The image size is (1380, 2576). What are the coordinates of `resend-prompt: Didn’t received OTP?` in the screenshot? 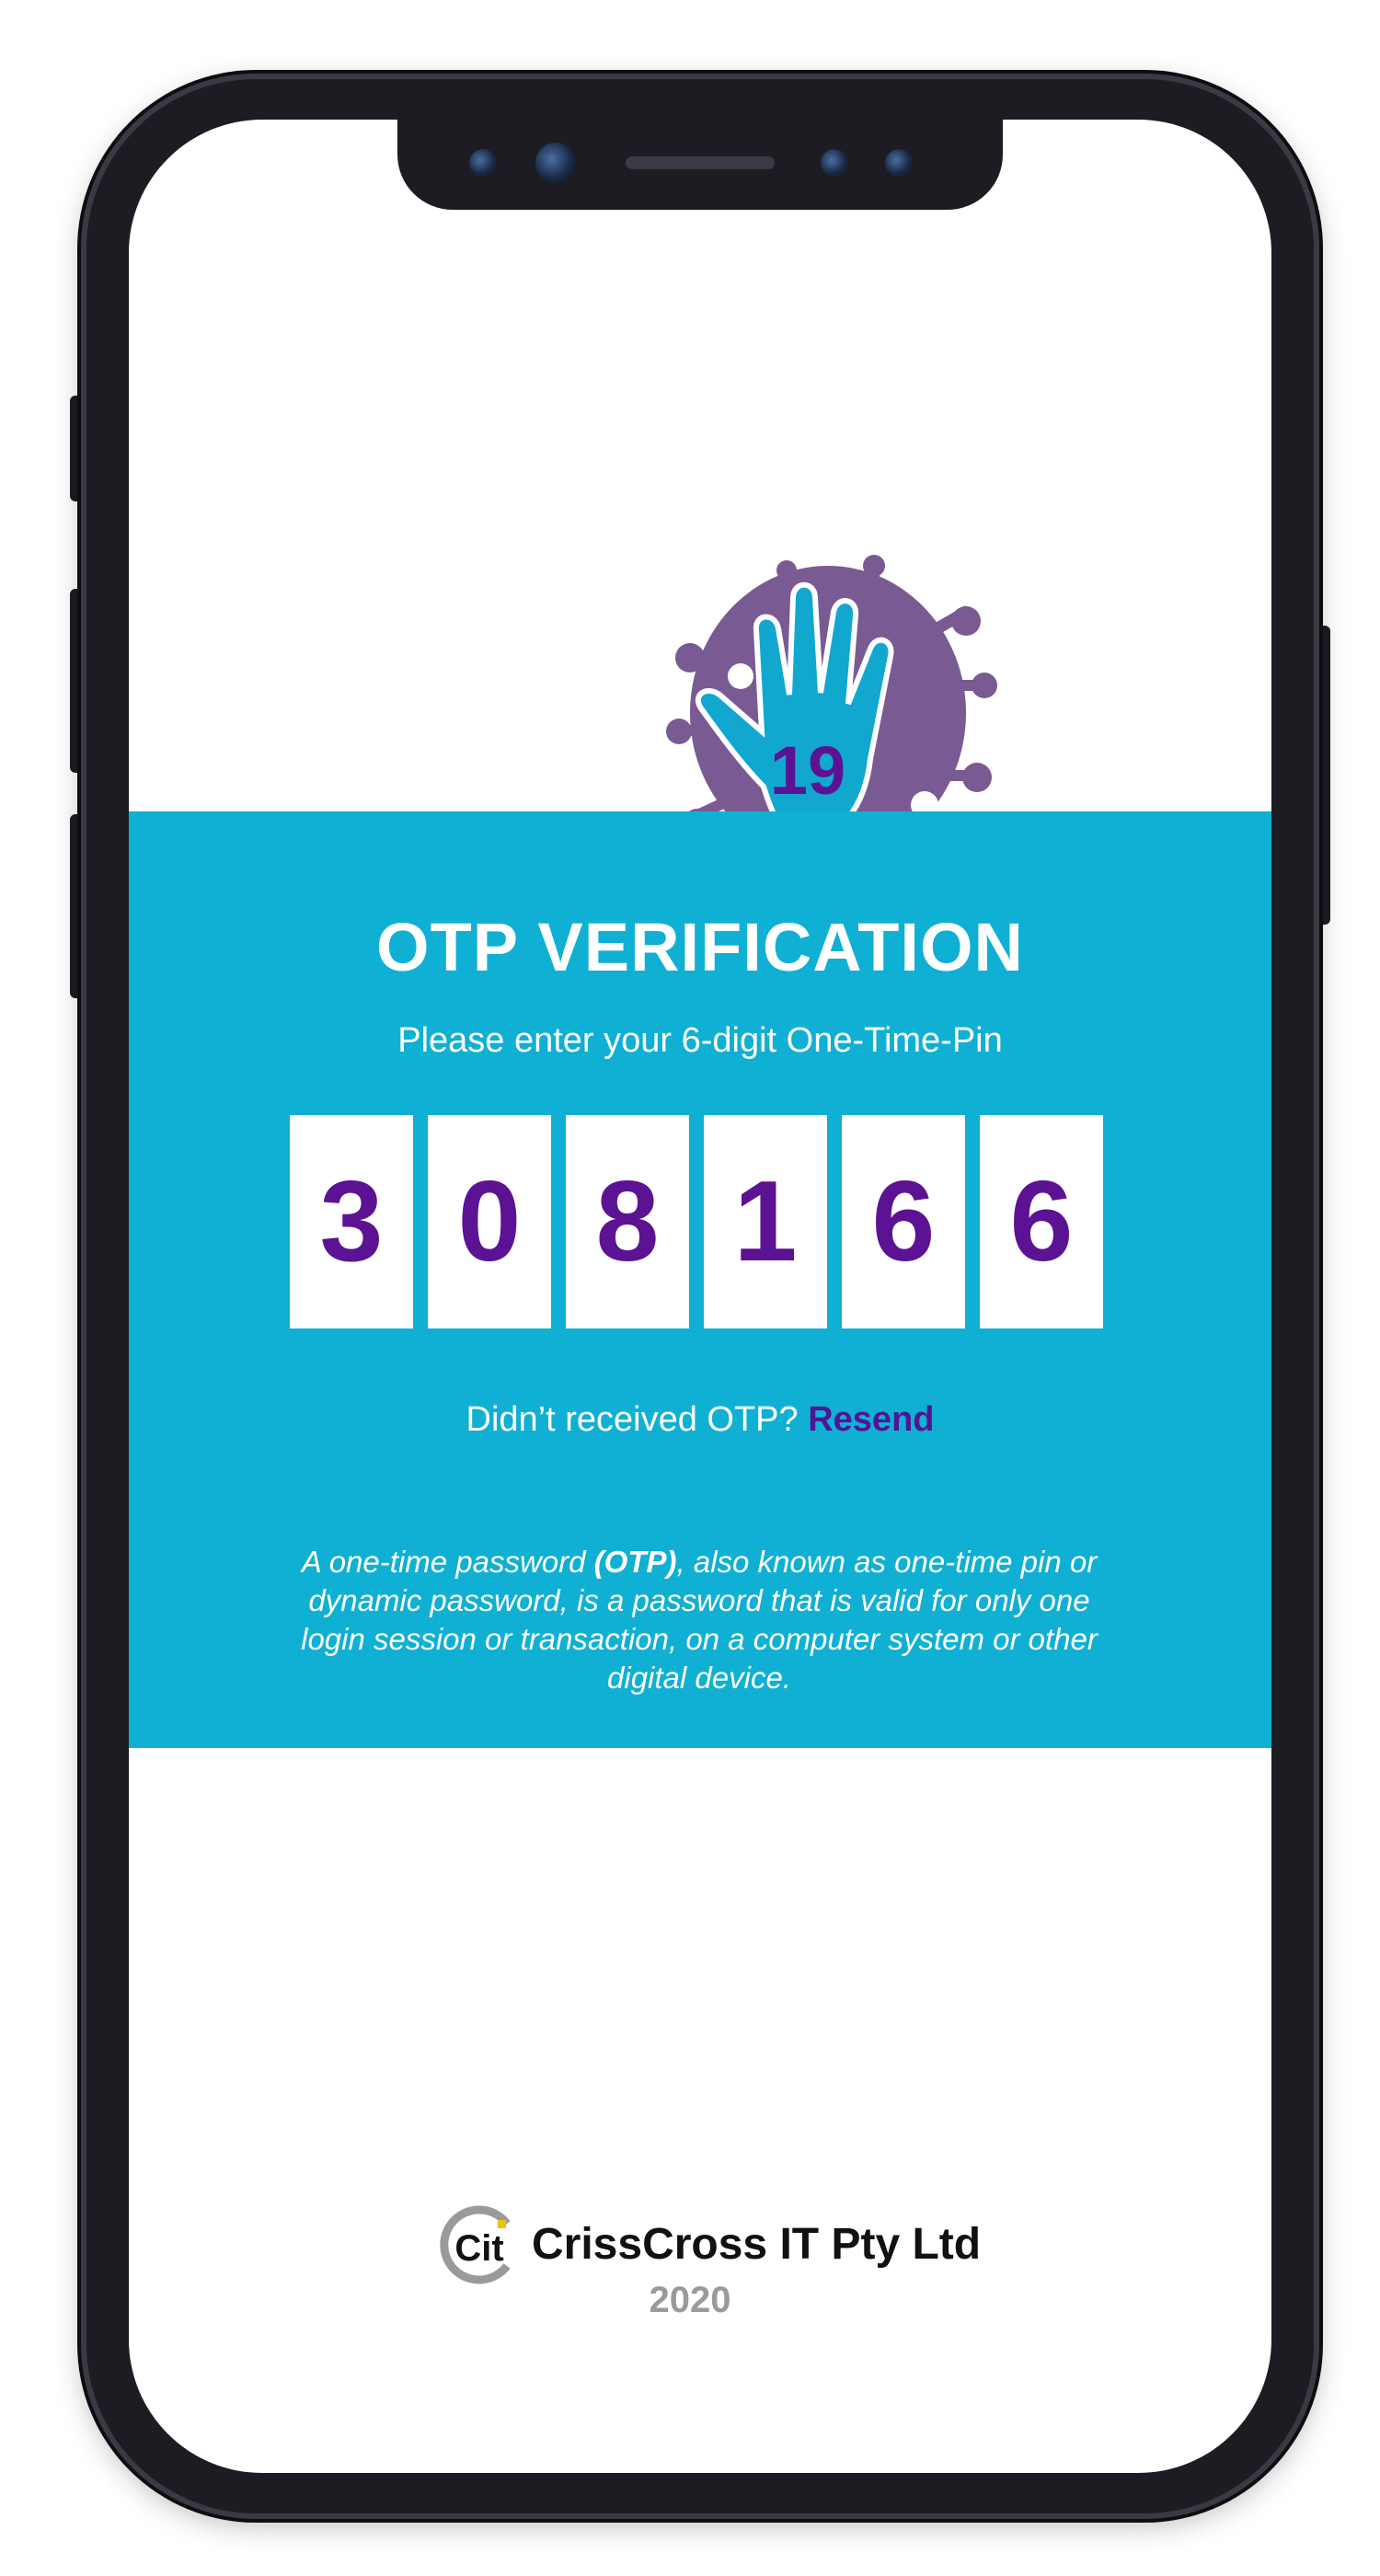 It's located at (632, 1419).